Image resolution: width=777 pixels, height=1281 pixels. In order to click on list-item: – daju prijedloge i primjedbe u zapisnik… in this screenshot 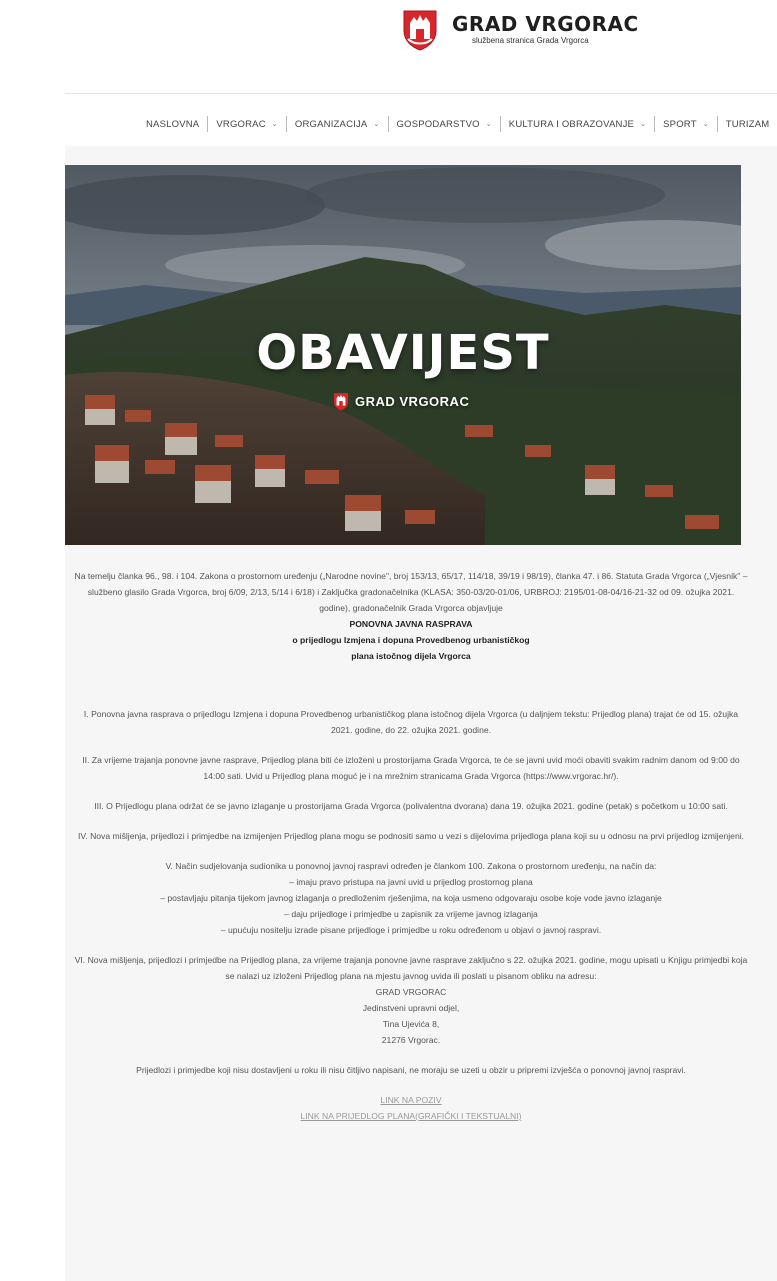, I will do `click(411, 914)`.